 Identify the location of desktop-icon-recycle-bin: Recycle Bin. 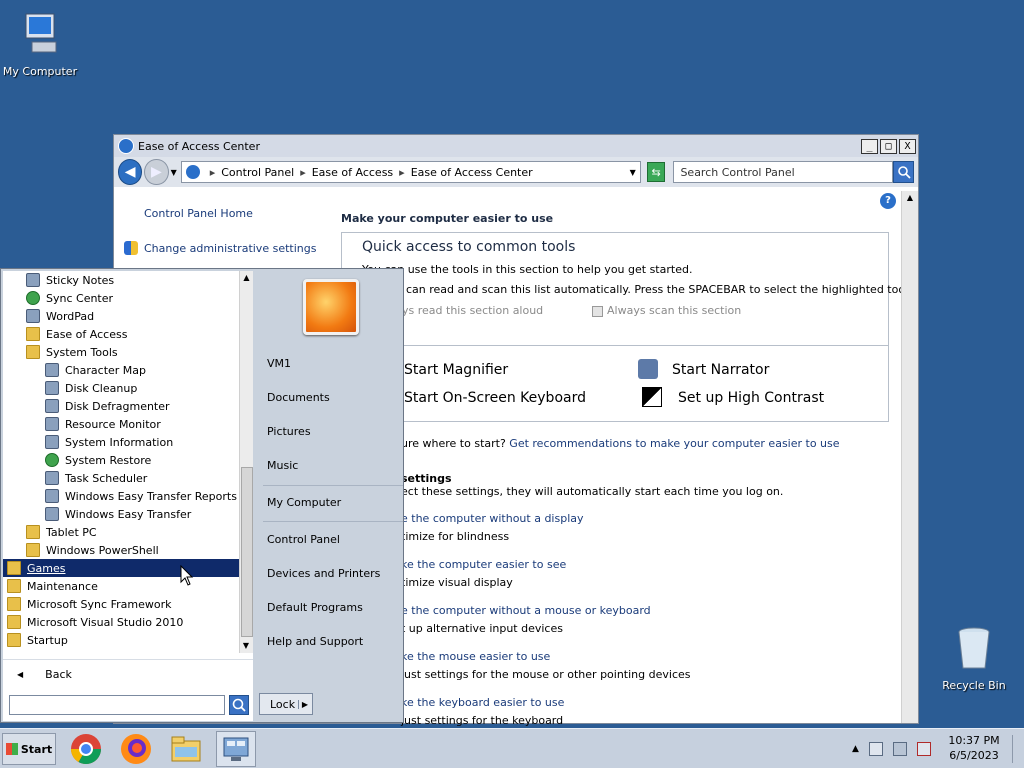
(974, 658).